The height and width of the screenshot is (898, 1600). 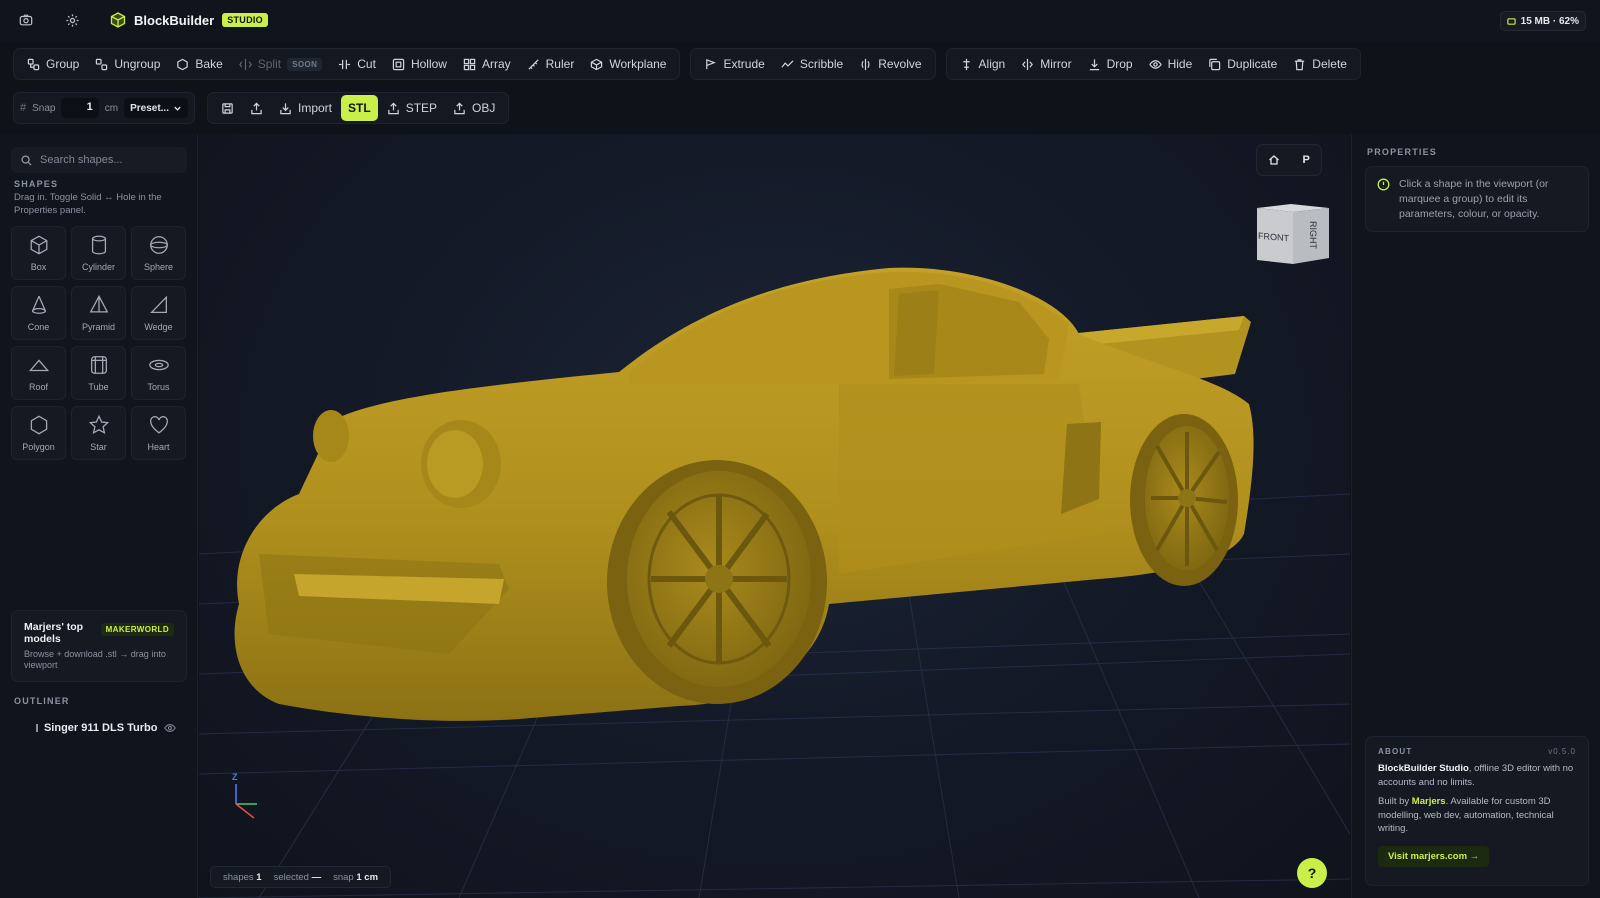 What do you see at coordinates (39, 305) in the screenshot?
I see `cone-icon` at bounding box center [39, 305].